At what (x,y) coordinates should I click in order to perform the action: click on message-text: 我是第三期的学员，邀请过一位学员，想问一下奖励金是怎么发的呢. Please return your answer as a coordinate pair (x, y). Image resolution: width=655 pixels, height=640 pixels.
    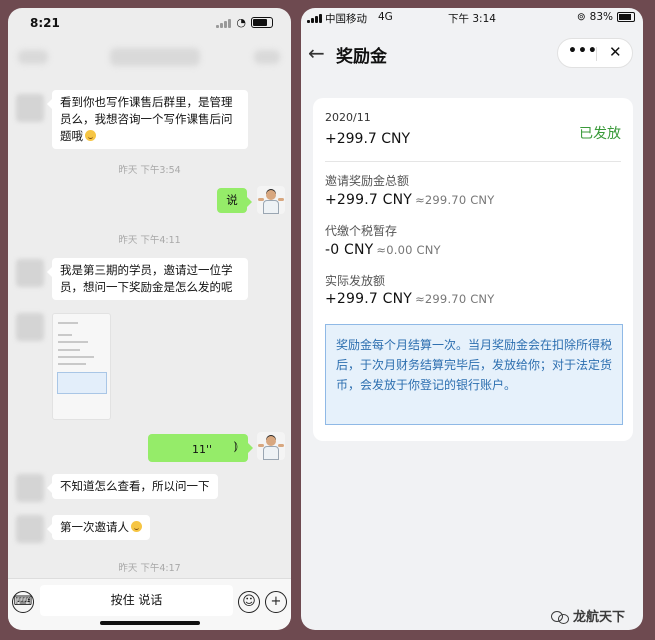
    Looking at the image, I should click on (146, 278).